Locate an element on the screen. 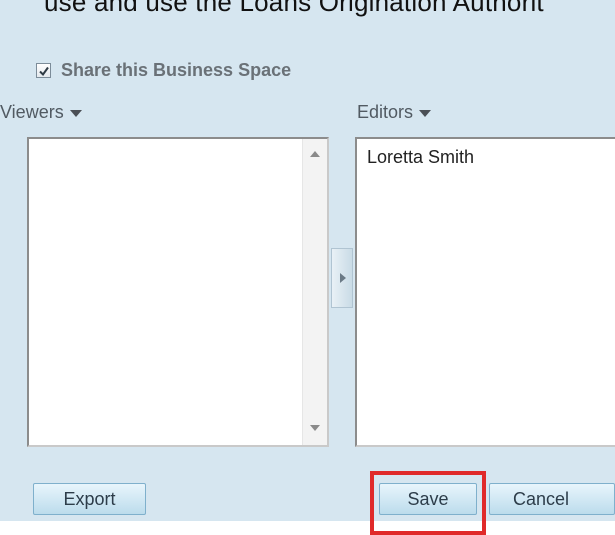 This screenshot has height=535, width=615. move-right-button is located at coordinates (342, 278).